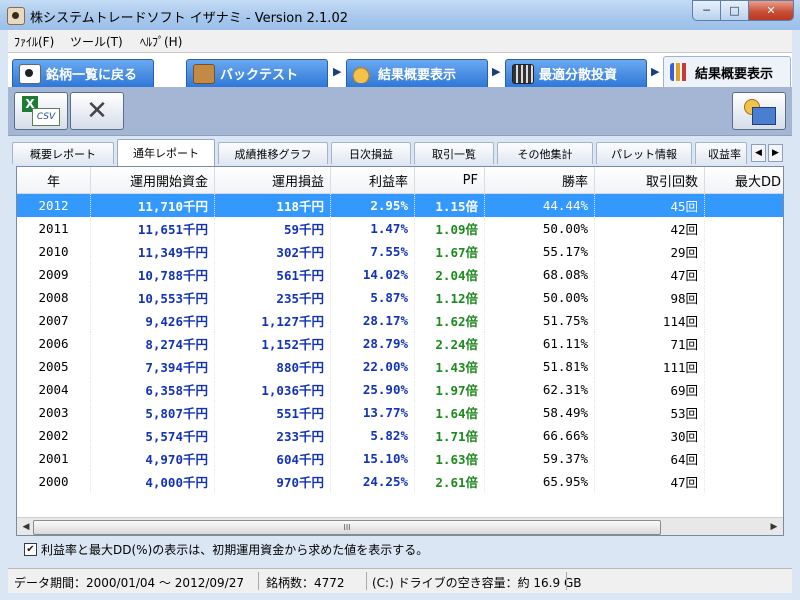 Image resolution: width=800 pixels, height=600 pixels. Describe the element at coordinates (735, 10) in the screenshot. I see `maximize-button: □` at that location.